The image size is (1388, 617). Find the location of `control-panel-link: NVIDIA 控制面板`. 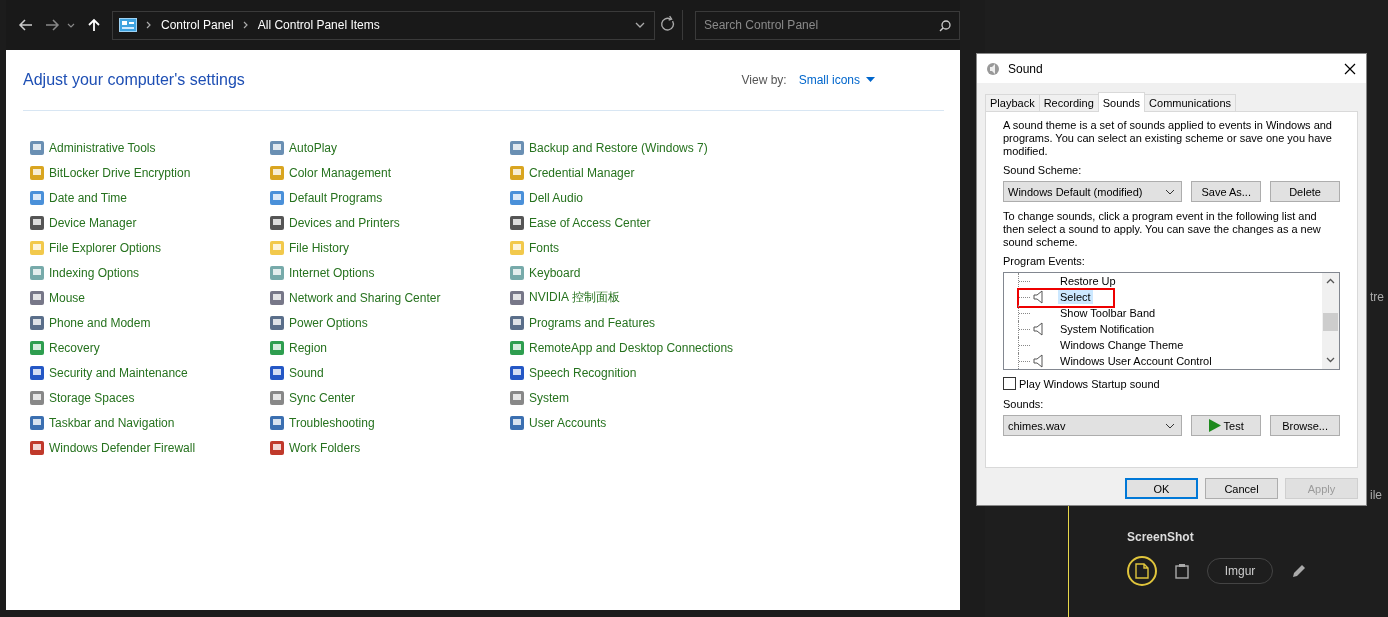

control-panel-link: NVIDIA 控制面板 is located at coordinates (574, 297).